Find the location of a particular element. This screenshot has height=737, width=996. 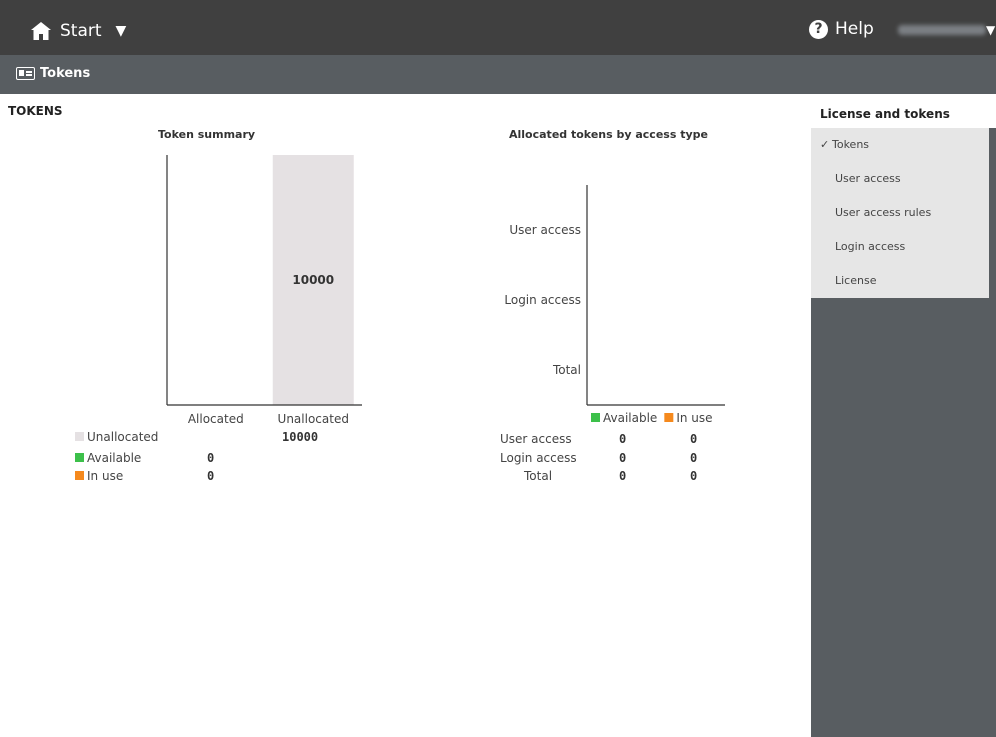

y-tick-label: Login access is located at coordinates (542, 300).